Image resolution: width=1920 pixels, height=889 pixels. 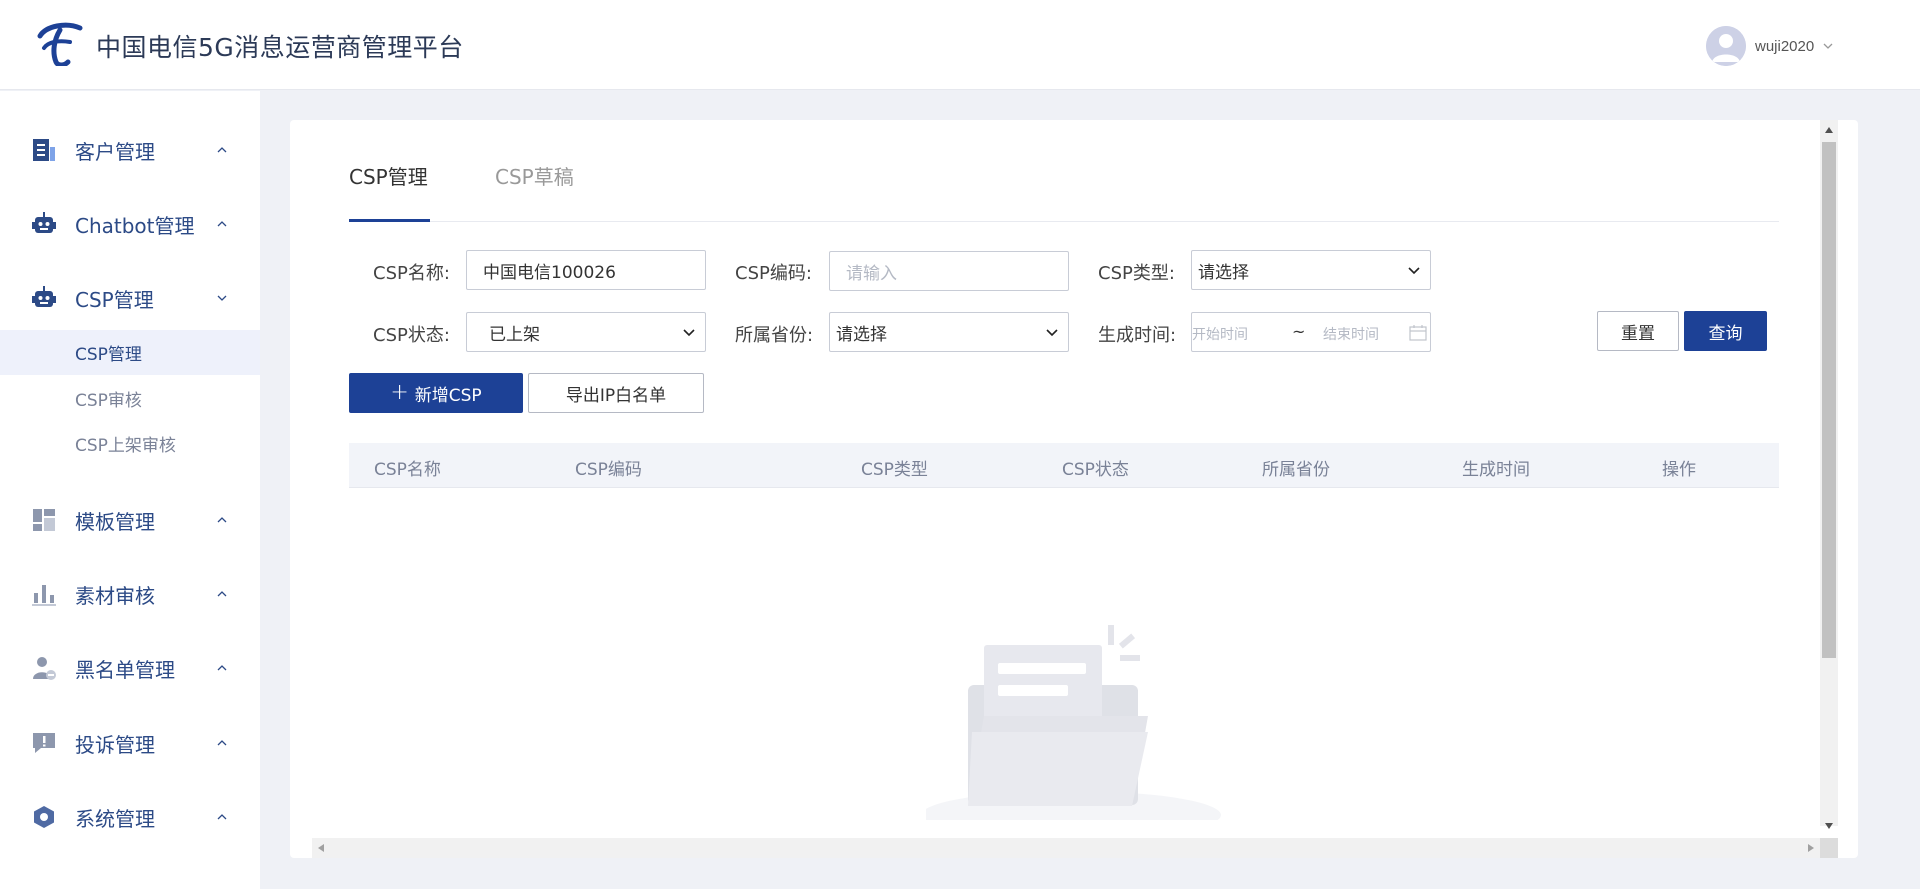 I want to click on province-label: 所属省份:, so click(x=774, y=335).